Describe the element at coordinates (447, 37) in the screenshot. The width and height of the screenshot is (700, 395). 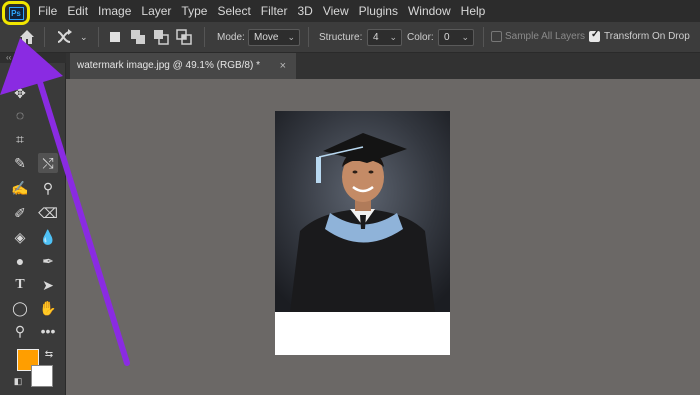
I see `color-value: 0` at that location.